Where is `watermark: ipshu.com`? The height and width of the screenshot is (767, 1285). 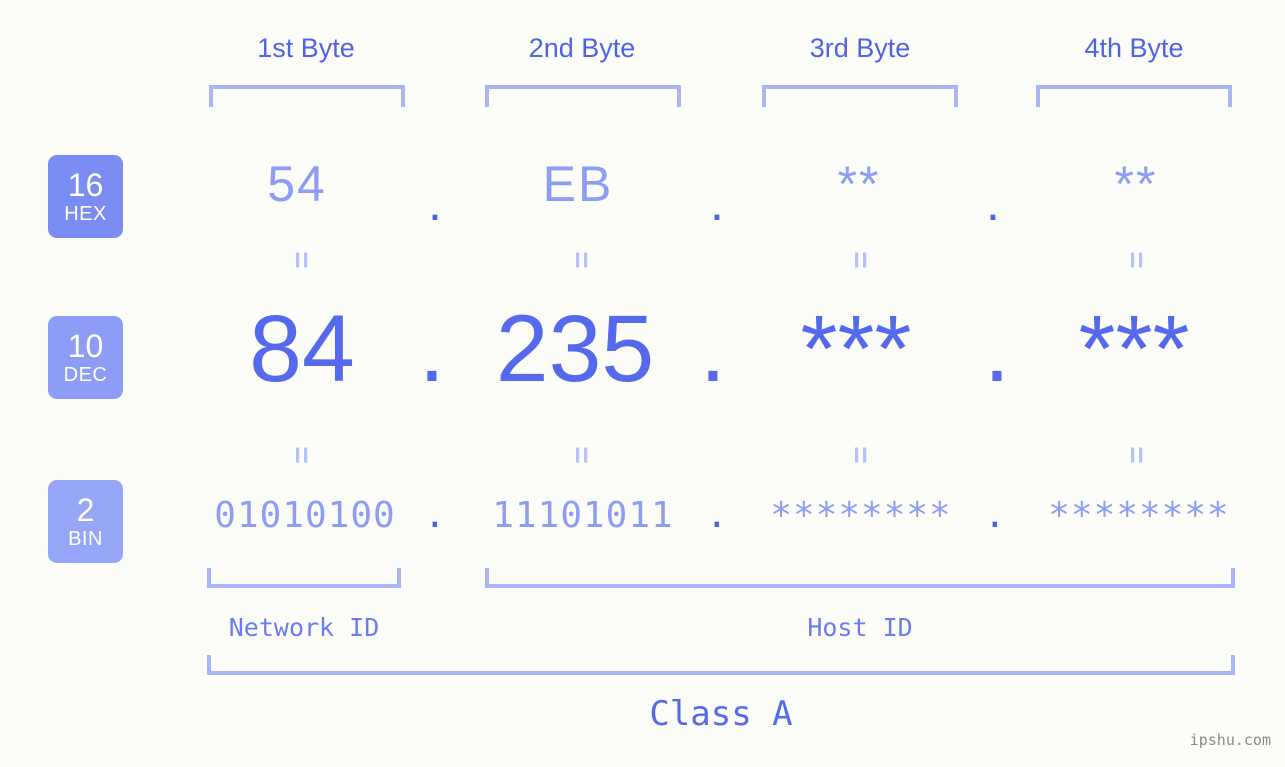
watermark: ipshu.com is located at coordinates (1230, 740).